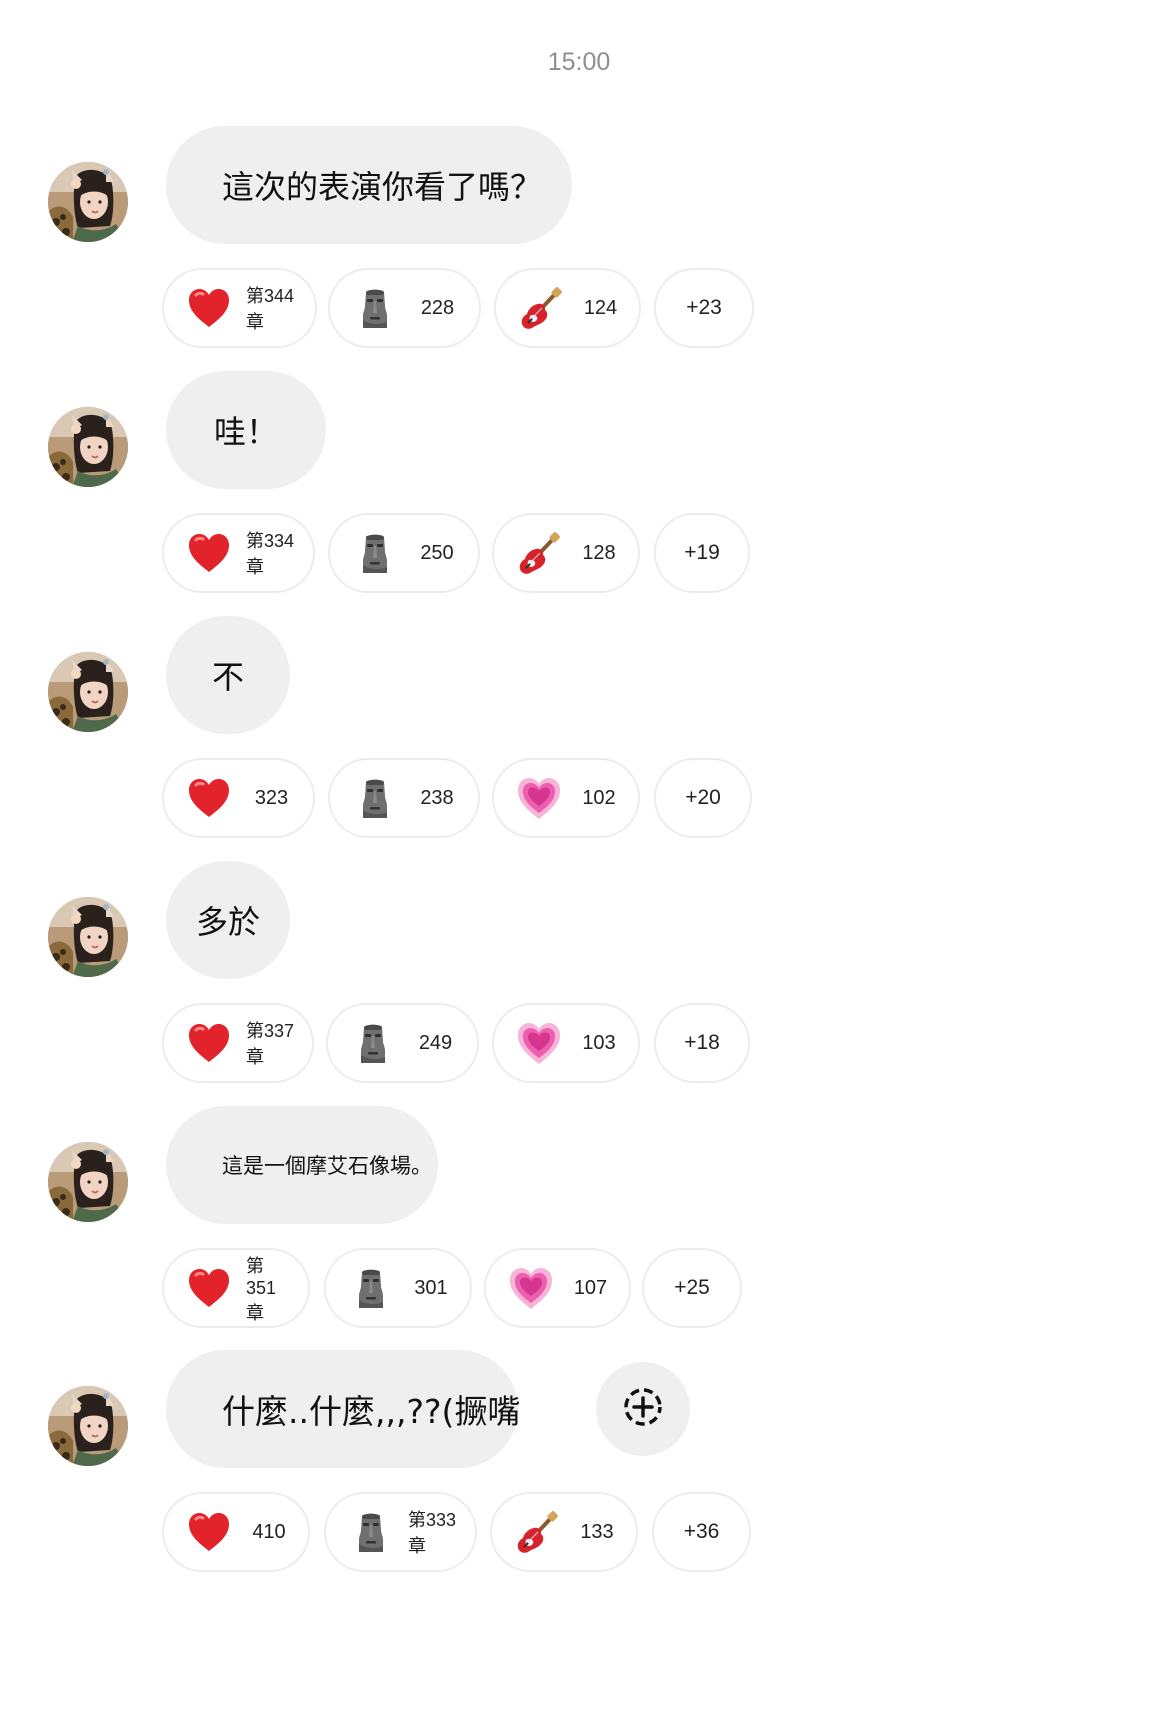  What do you see at coordinates (437, 307) in the screenshot?
I see `reaction-count: 228` at bounding box center [437, 307].